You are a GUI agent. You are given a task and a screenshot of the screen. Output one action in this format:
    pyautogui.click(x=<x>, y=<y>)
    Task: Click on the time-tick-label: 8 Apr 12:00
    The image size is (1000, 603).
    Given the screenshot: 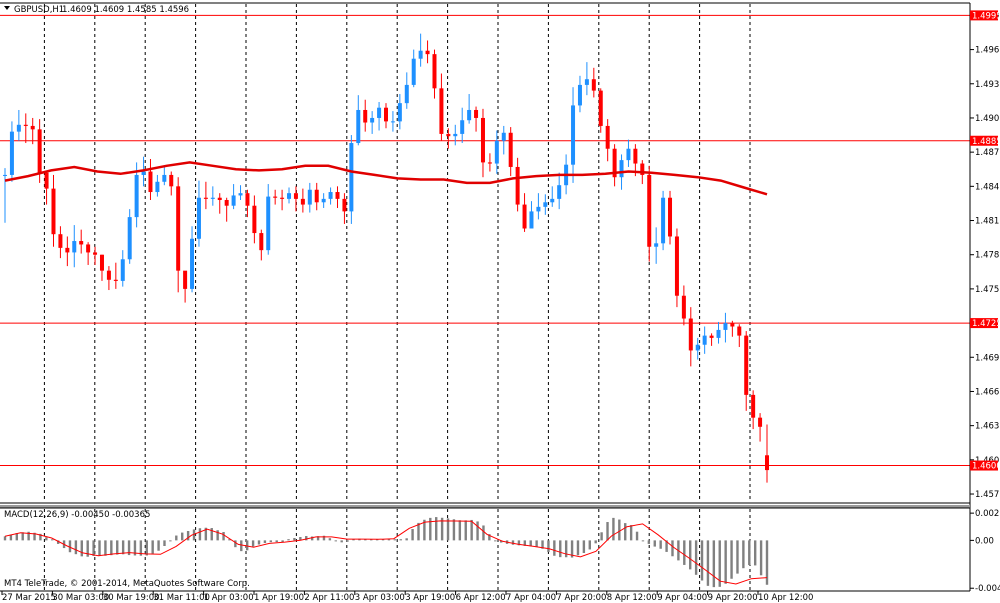 What is the action you would take?
    pyautogui.click(x=632, y=598)
    